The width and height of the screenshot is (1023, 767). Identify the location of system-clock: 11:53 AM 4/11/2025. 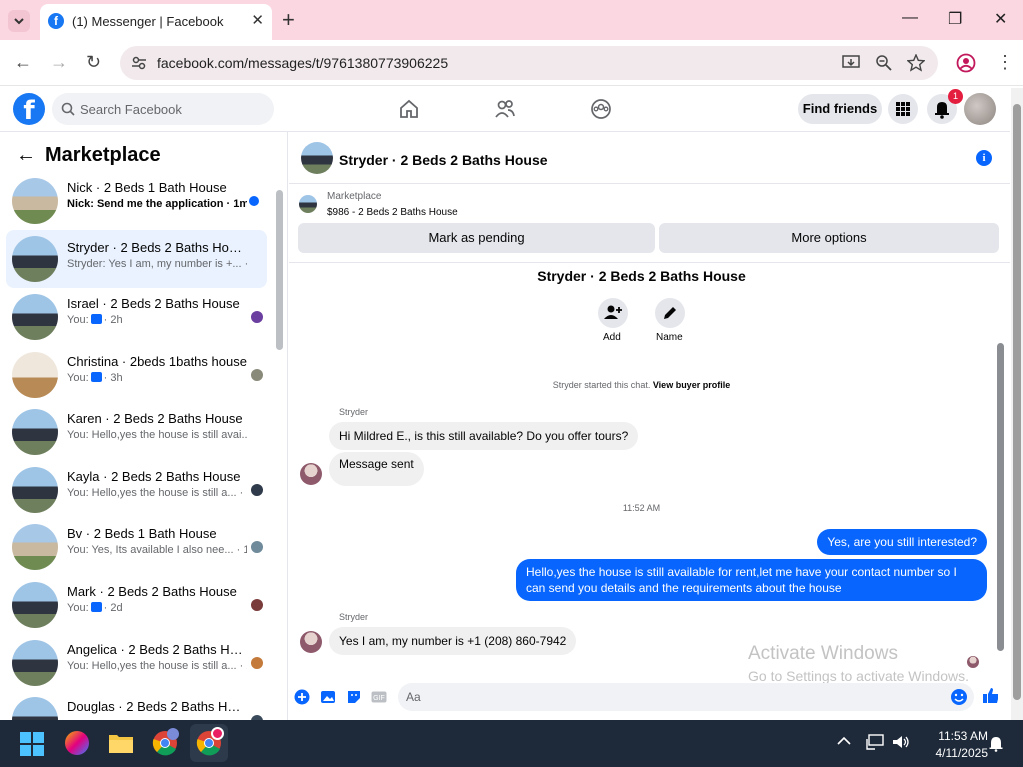
(953, 744).